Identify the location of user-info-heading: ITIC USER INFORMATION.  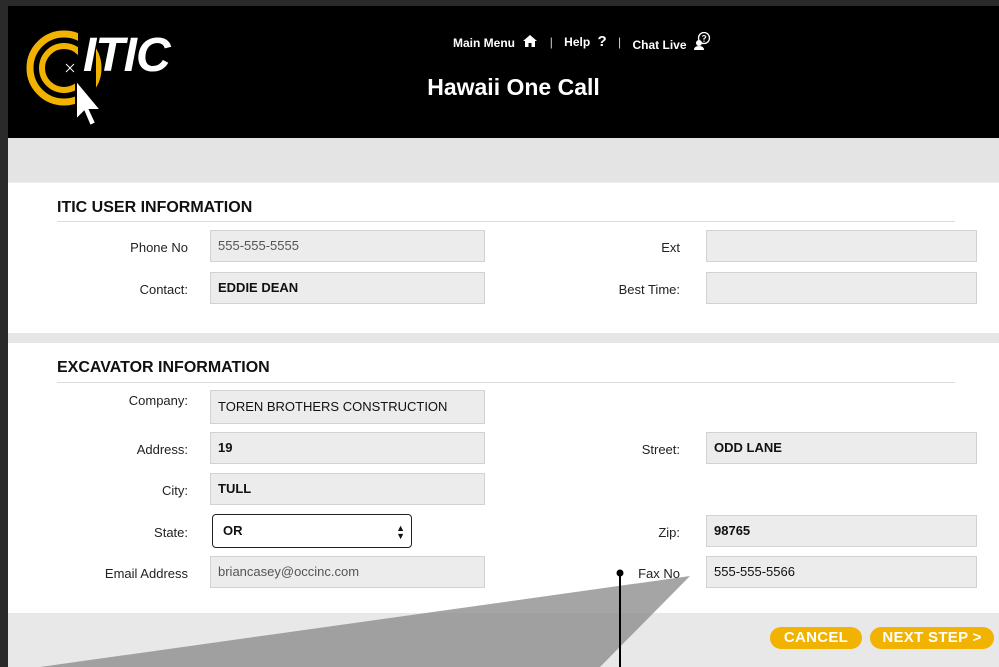
(155, 207).